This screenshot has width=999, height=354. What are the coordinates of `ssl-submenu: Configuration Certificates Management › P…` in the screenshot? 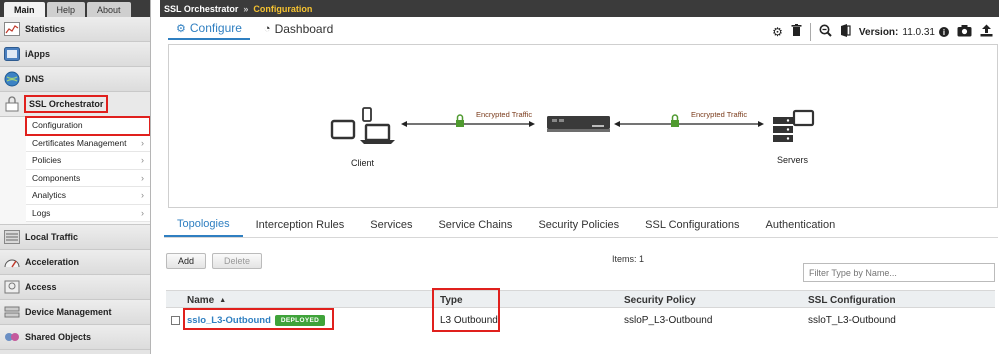 It's located at (75, 170).